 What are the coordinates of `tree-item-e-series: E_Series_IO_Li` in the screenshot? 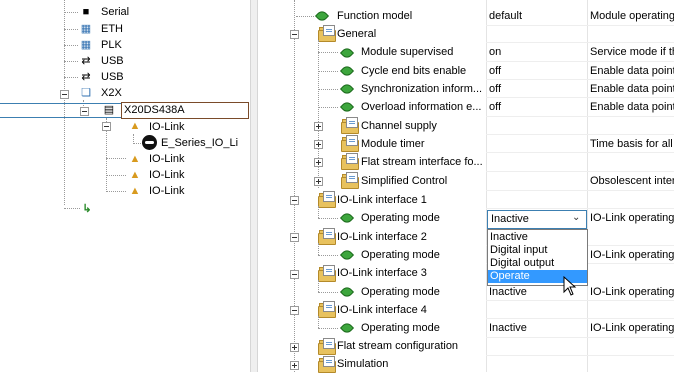 It's located at (199, 143).